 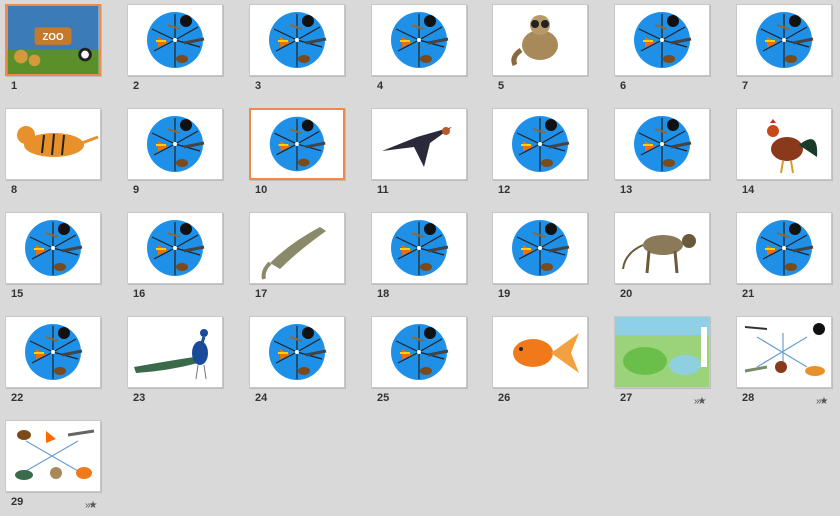 What do you see at coordinates (501, 86) in the screenshot?
I see `slide-number: 5` at bounding box center [501, 86].